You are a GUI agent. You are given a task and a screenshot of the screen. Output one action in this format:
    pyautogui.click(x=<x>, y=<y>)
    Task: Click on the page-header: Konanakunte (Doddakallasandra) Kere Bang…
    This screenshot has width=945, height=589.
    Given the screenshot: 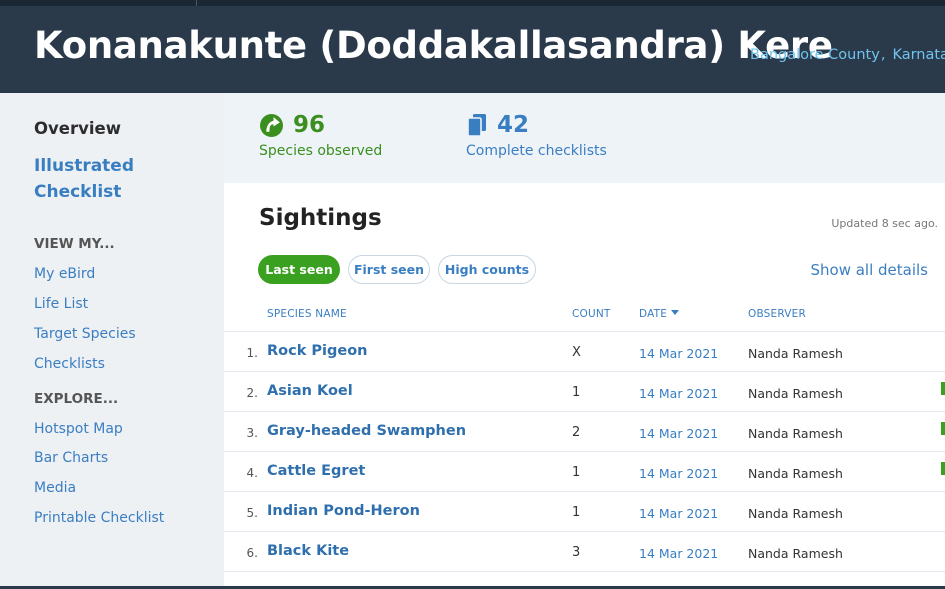 What is the action you would take?
    pyautogui.click(x=472, y=49)
    